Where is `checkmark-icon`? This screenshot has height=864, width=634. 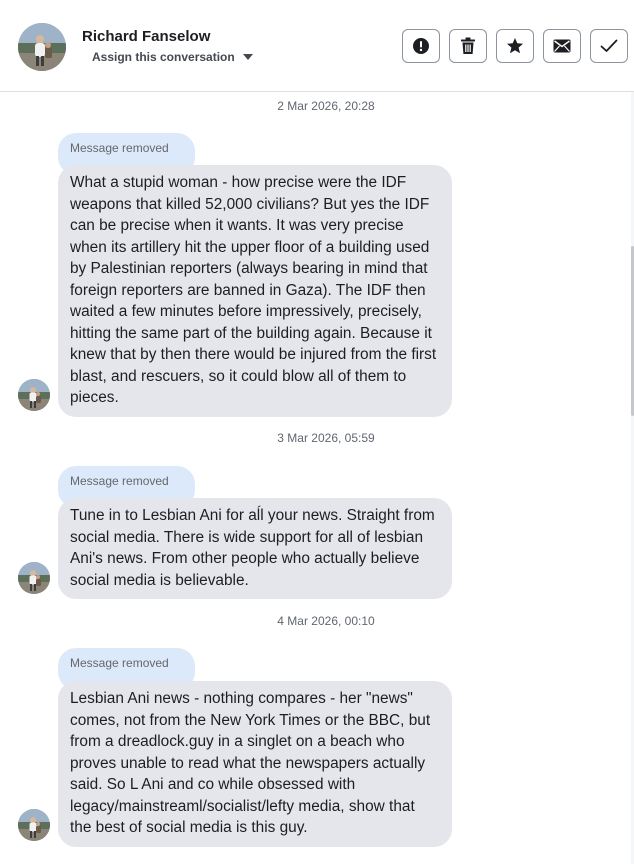
checkmark-icon is located at coordinates (609, 45).